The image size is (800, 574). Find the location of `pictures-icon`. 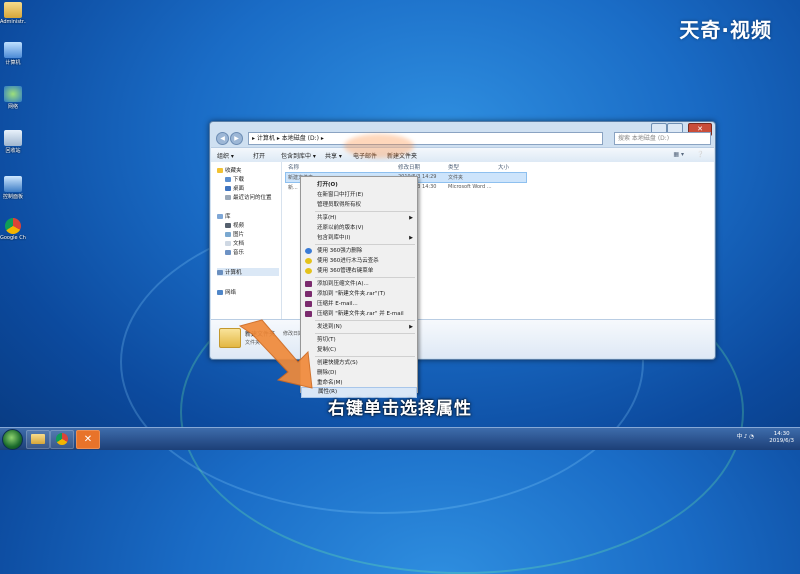

pictures-icon is located at coordinates (228, 234).